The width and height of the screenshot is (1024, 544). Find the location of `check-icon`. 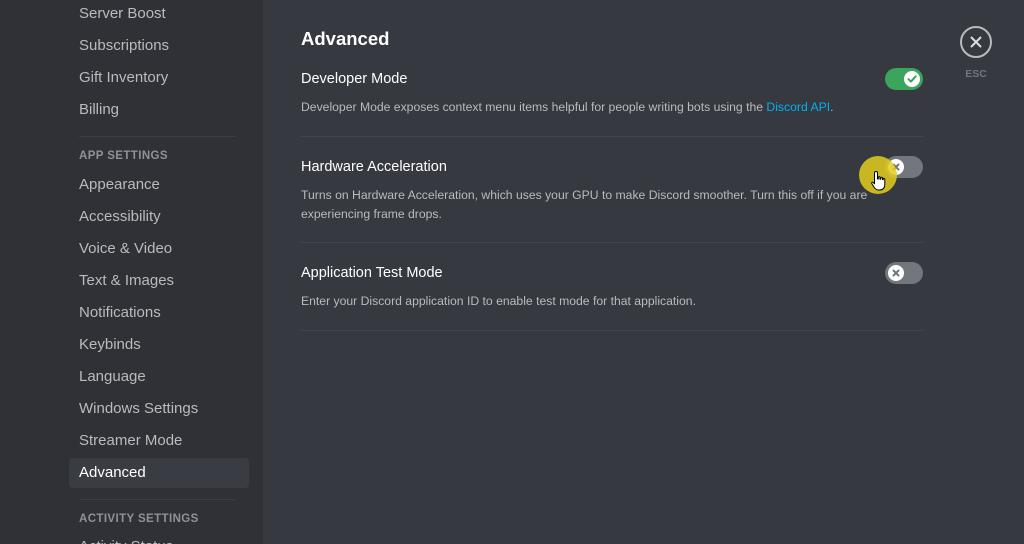

check-icon is located at coordinates (912, 79).